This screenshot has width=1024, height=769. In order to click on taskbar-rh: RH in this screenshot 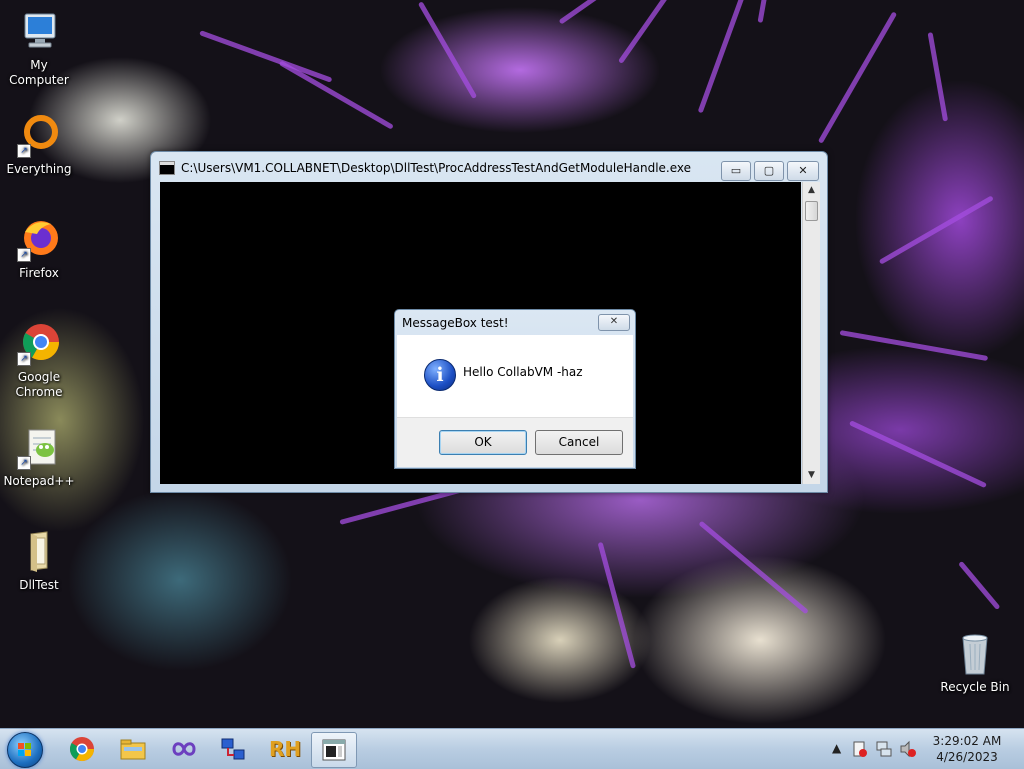, I will do `click(282, 749)`.